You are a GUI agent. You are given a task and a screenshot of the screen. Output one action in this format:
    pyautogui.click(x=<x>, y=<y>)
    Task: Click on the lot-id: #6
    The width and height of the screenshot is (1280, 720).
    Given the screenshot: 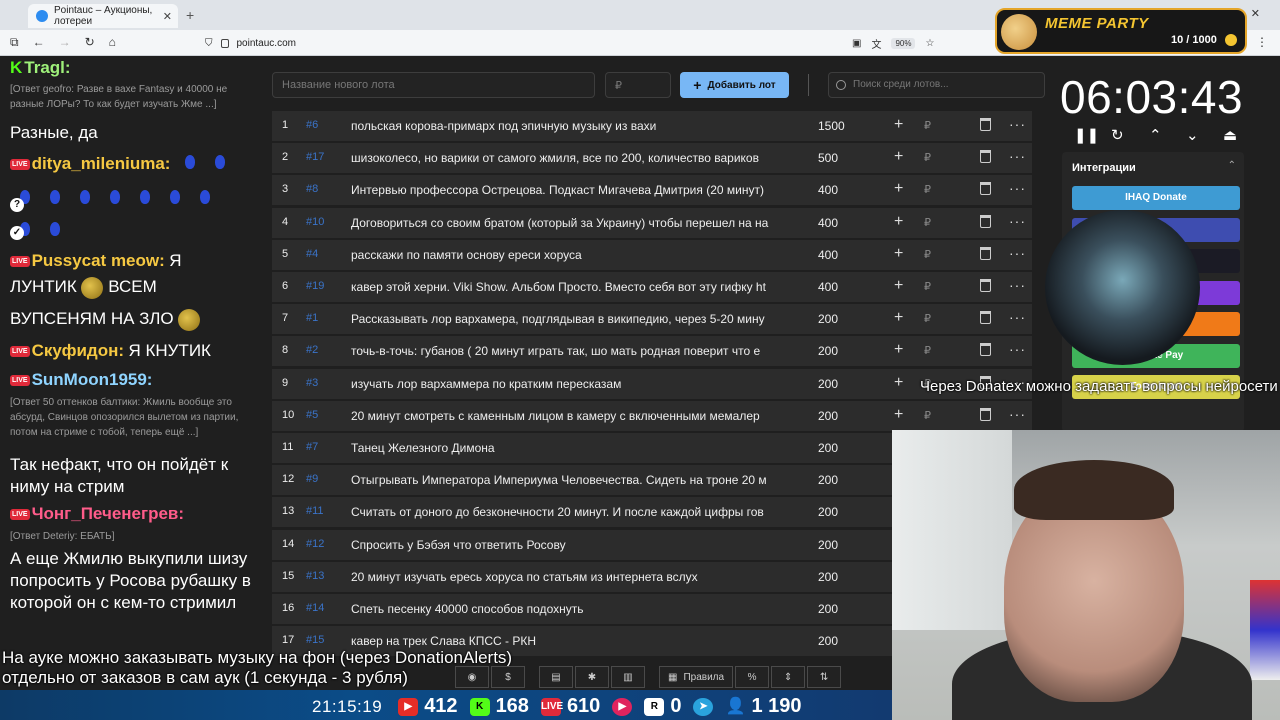 What is the action you would take?
    pyautogui.click(x=312, y=125)
    